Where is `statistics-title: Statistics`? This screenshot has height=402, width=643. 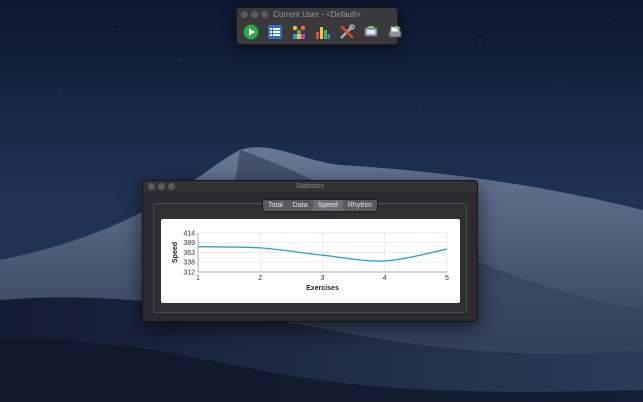
statistics-title: Statistics is located at coordinates (309, 186).